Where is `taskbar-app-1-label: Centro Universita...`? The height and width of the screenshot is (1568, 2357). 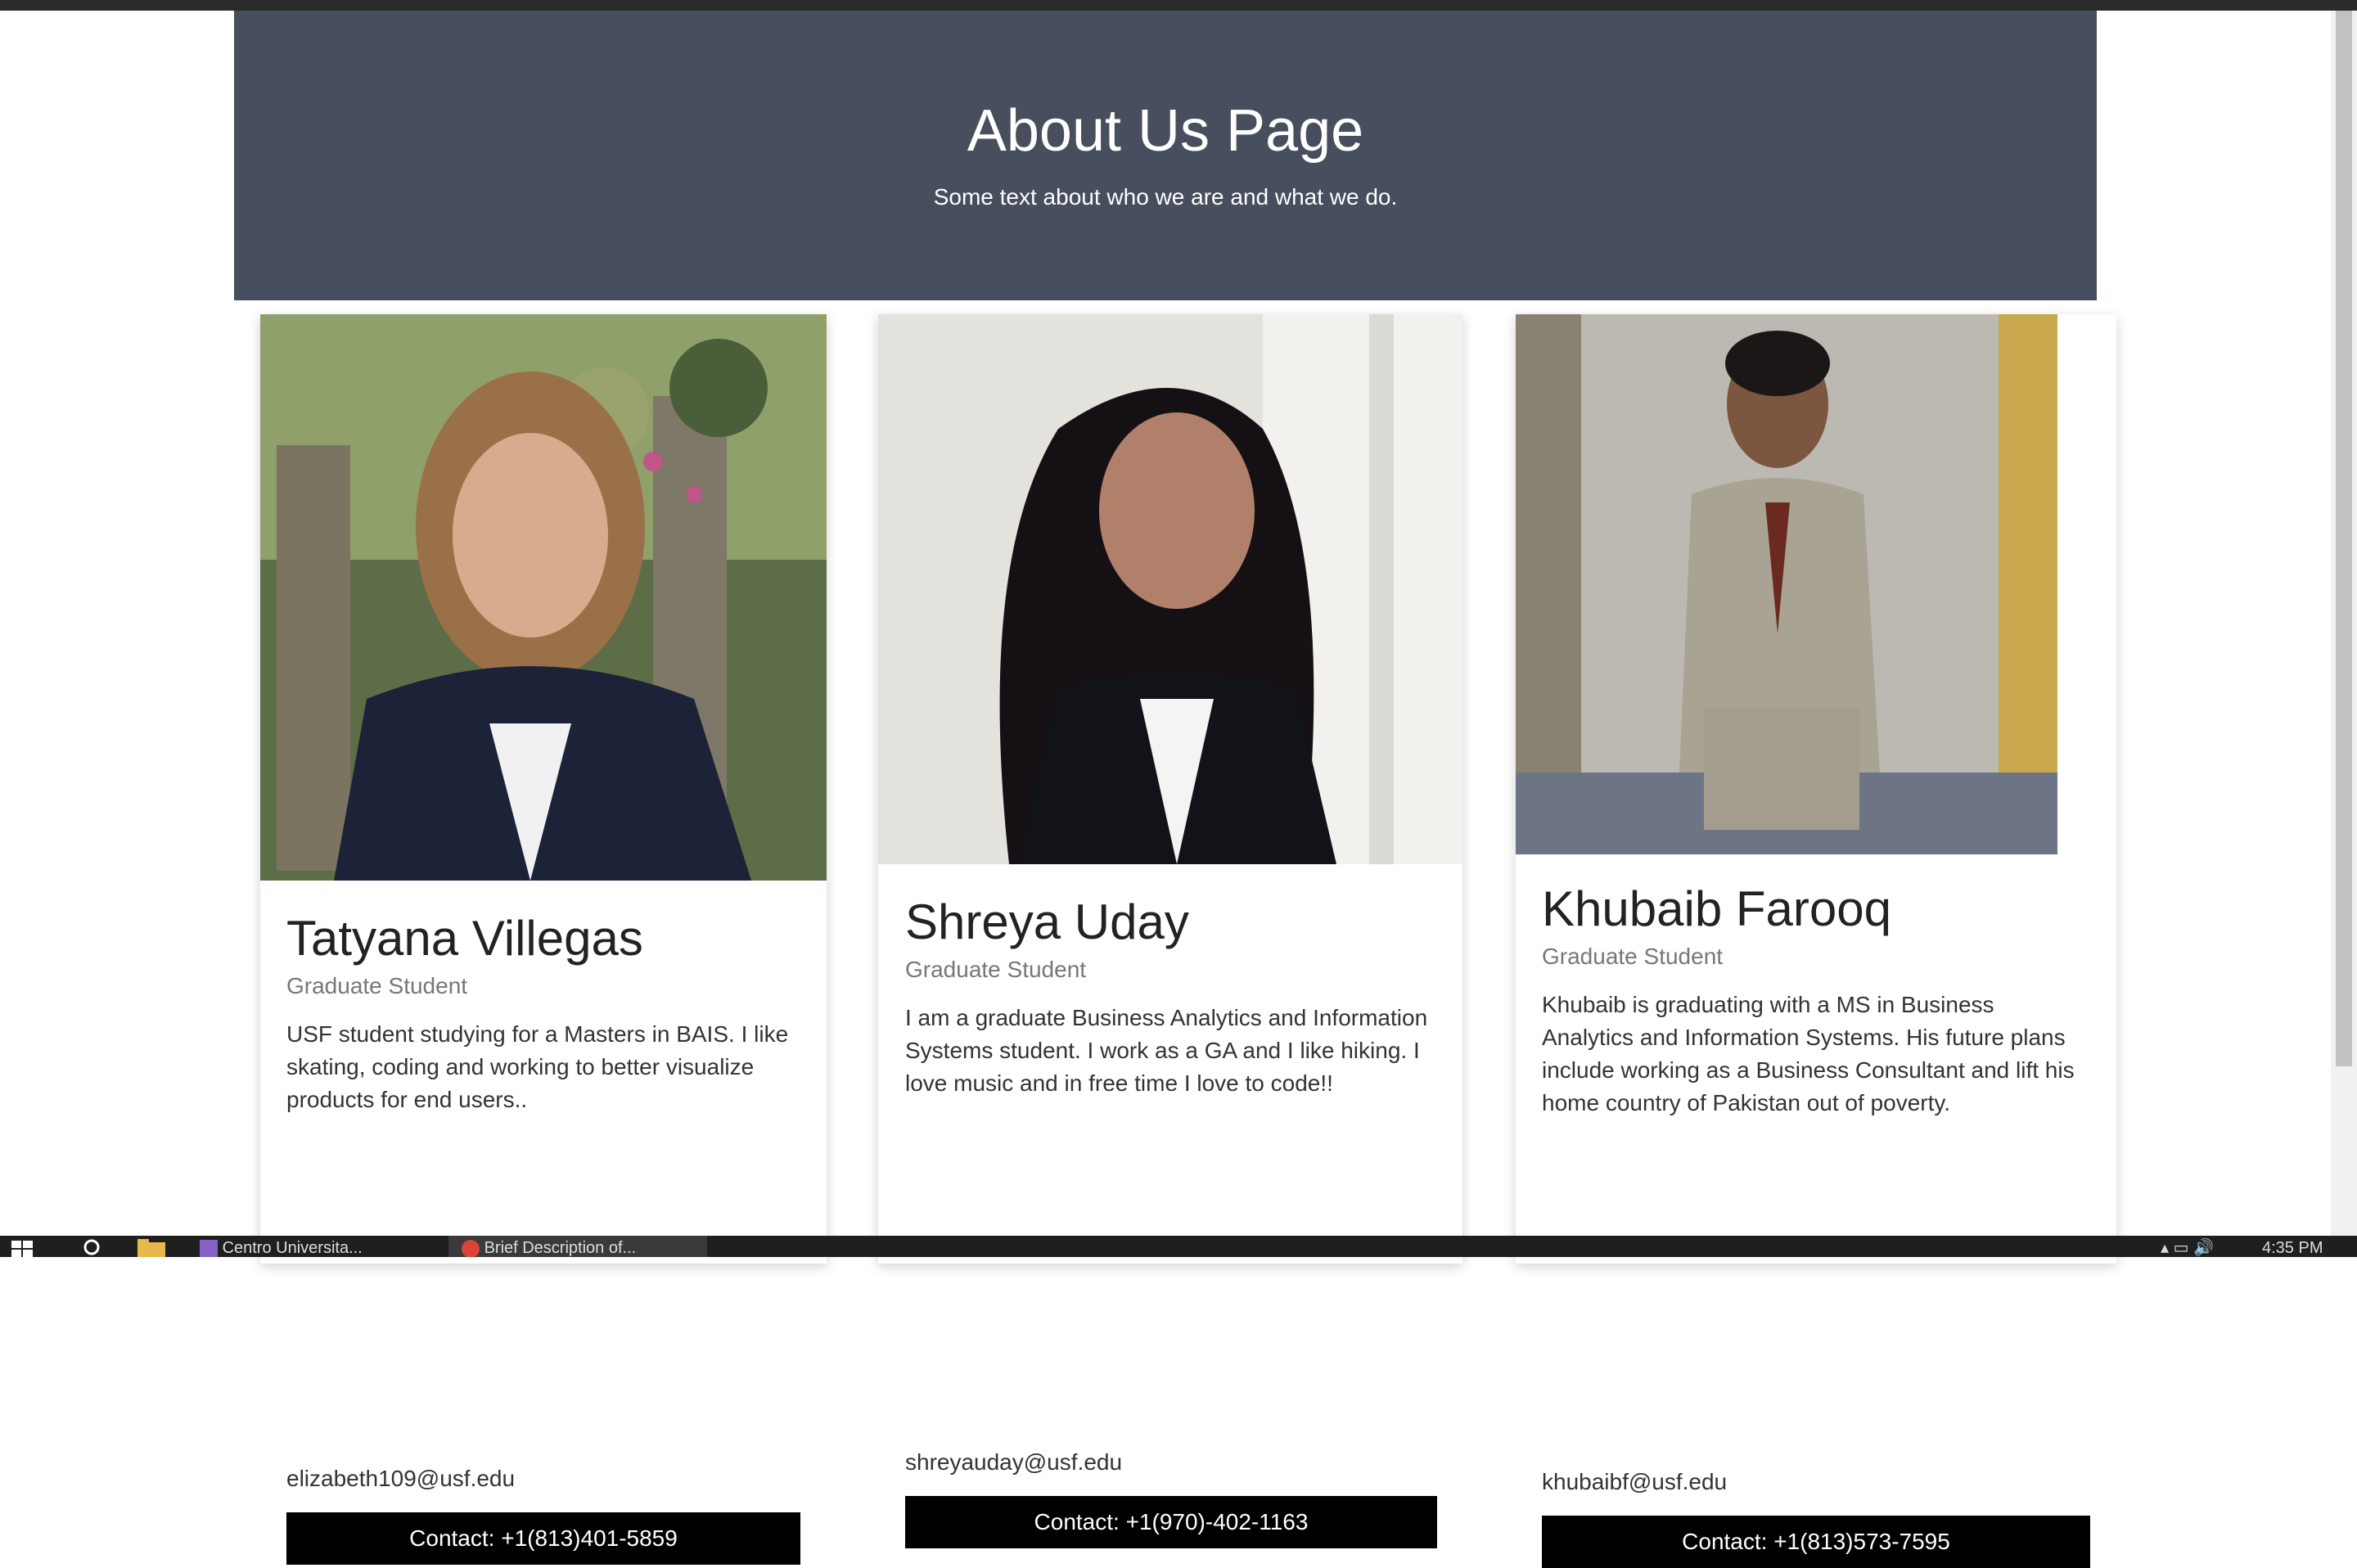
taskbar-app-1-label: Centro Universita... is located at coordinates (292, 1248).